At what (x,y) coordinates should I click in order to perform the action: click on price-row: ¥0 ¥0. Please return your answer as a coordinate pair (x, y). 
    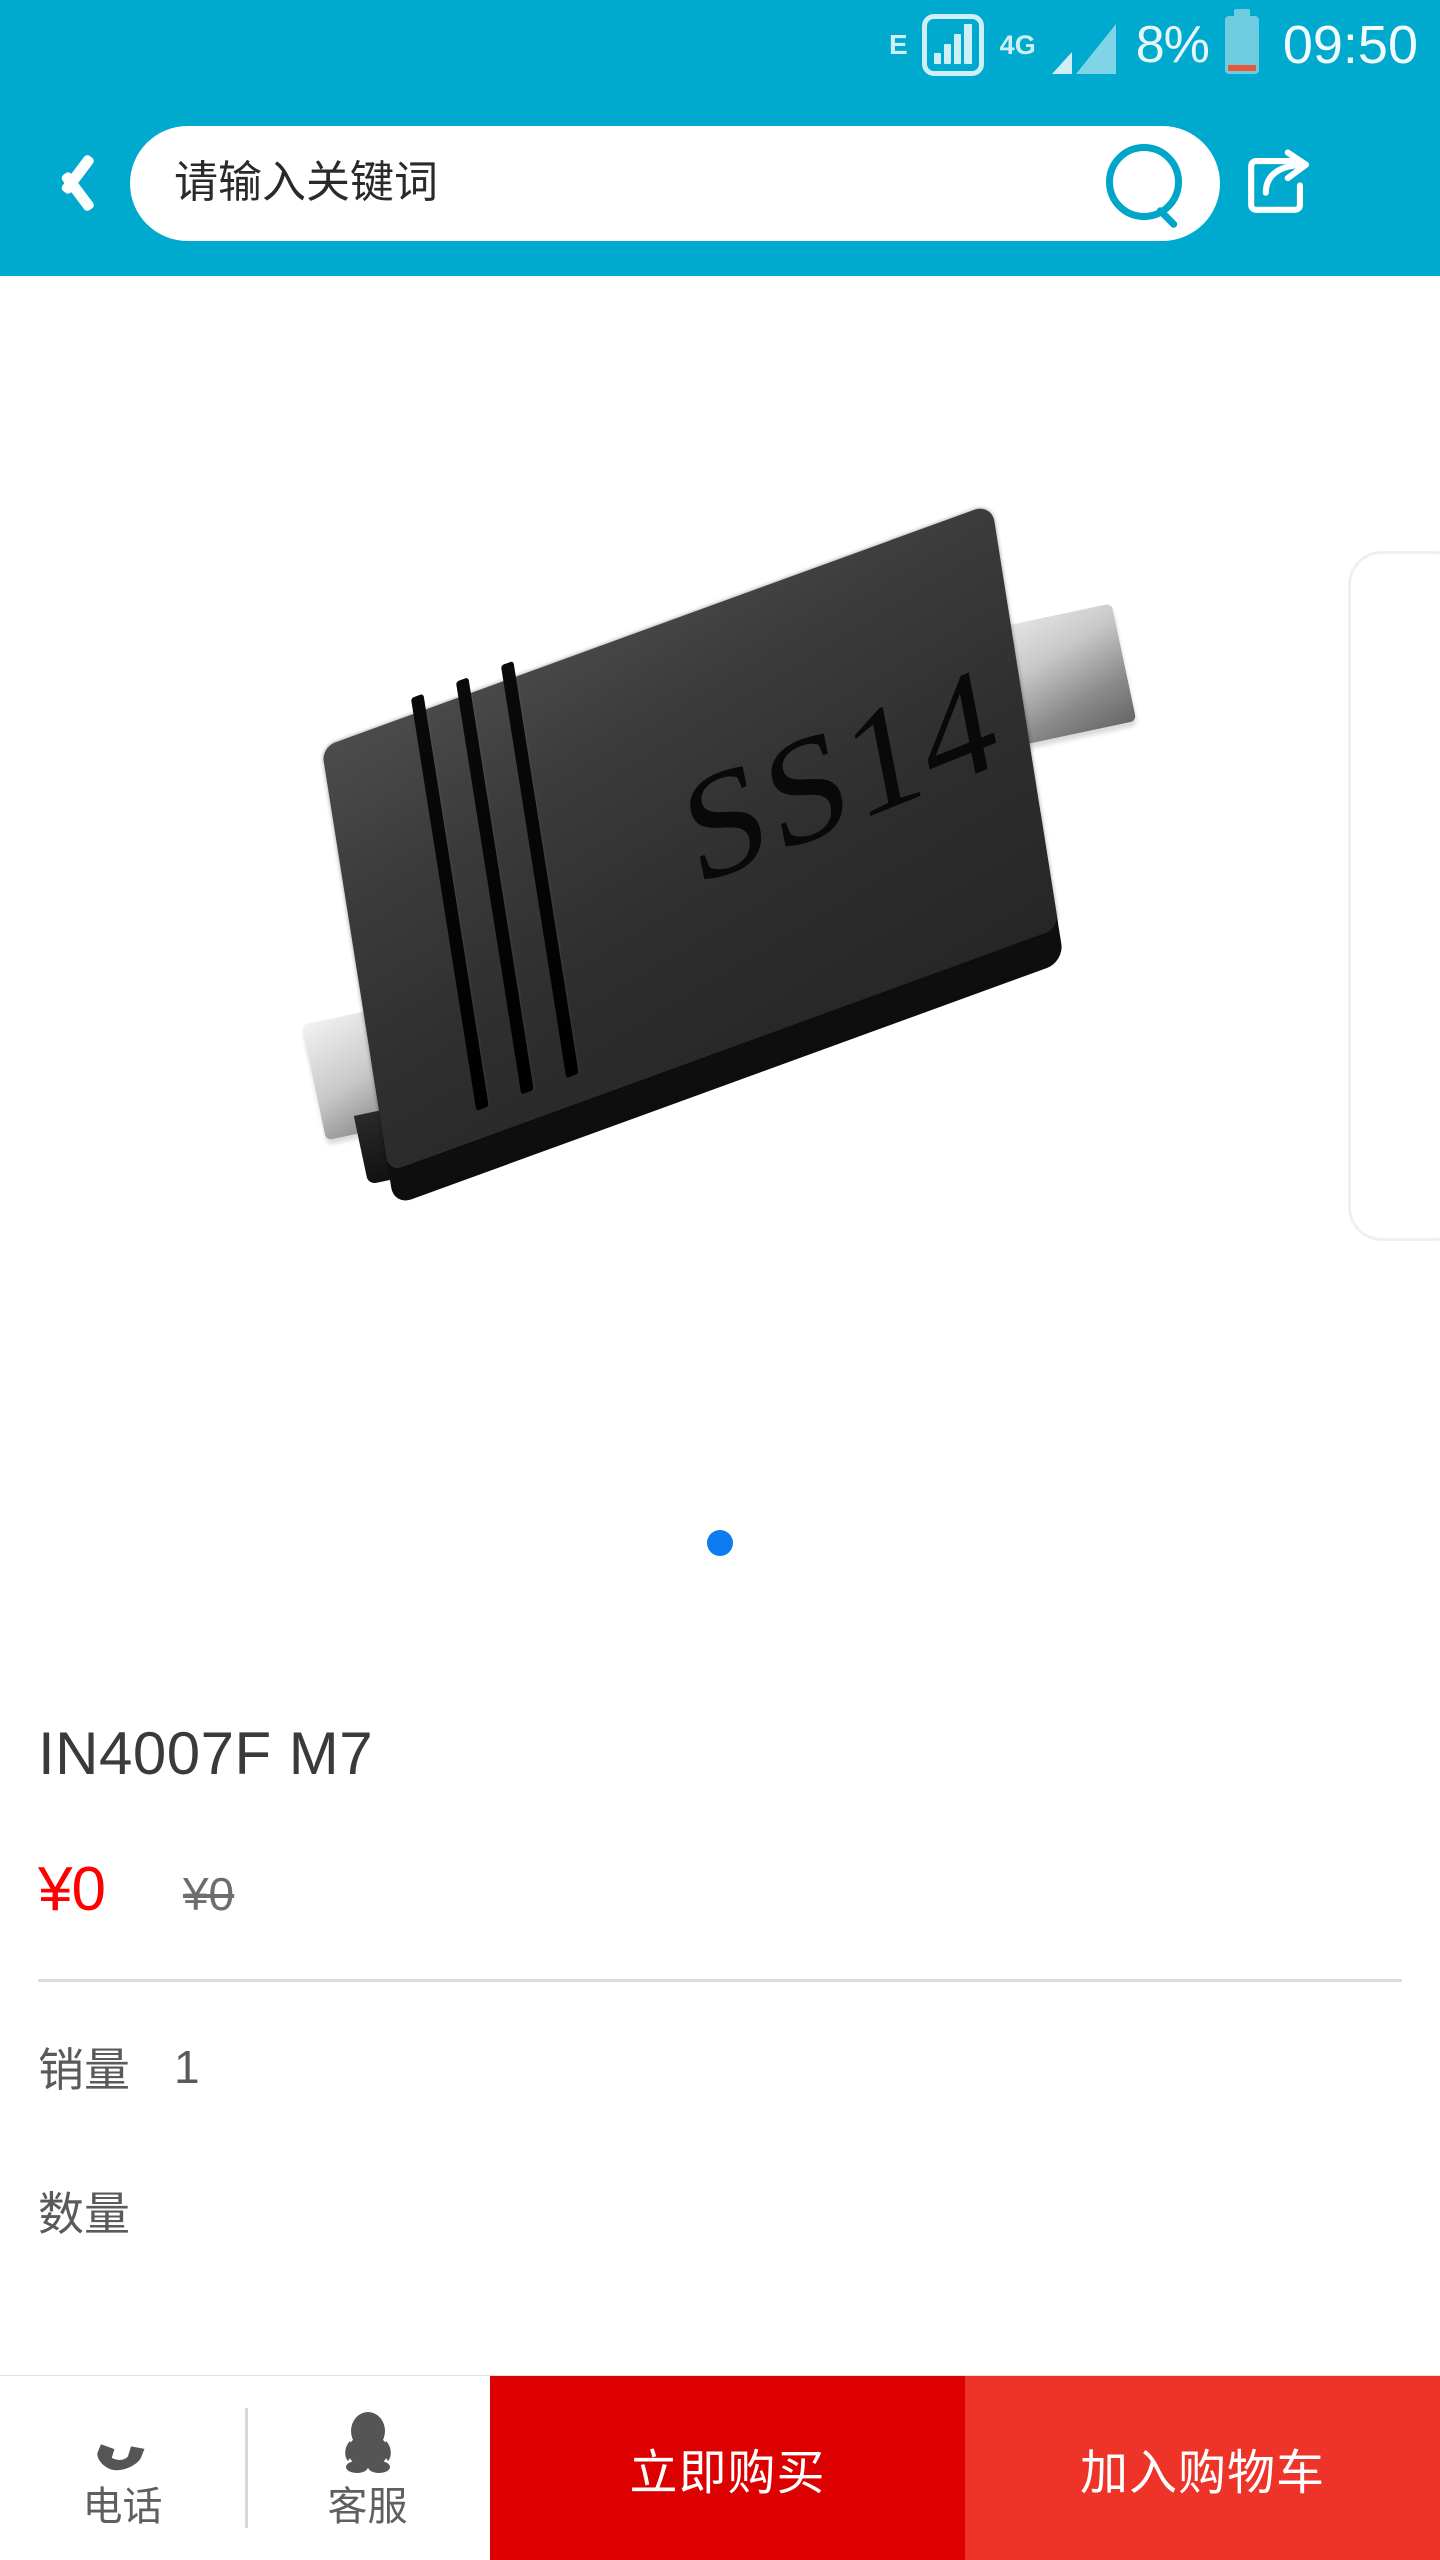
    Looking at the image, I should click on (720, 1858).